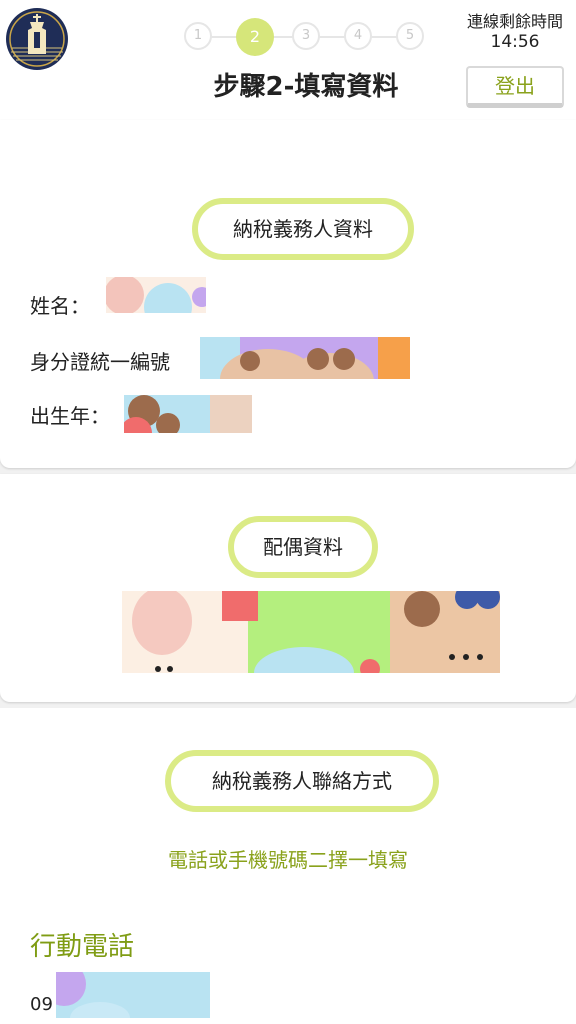 The height and width of the screenshot is (1024, 576). What do you see at coordinates (358, 36) in the screenshot?
I see `step-indicator-4: 4` at bounding box center [358, 36].